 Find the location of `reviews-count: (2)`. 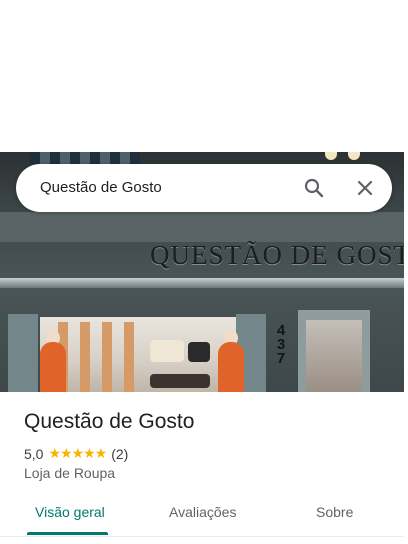

reviews-count: (2) is located at coordinates (119, 454).